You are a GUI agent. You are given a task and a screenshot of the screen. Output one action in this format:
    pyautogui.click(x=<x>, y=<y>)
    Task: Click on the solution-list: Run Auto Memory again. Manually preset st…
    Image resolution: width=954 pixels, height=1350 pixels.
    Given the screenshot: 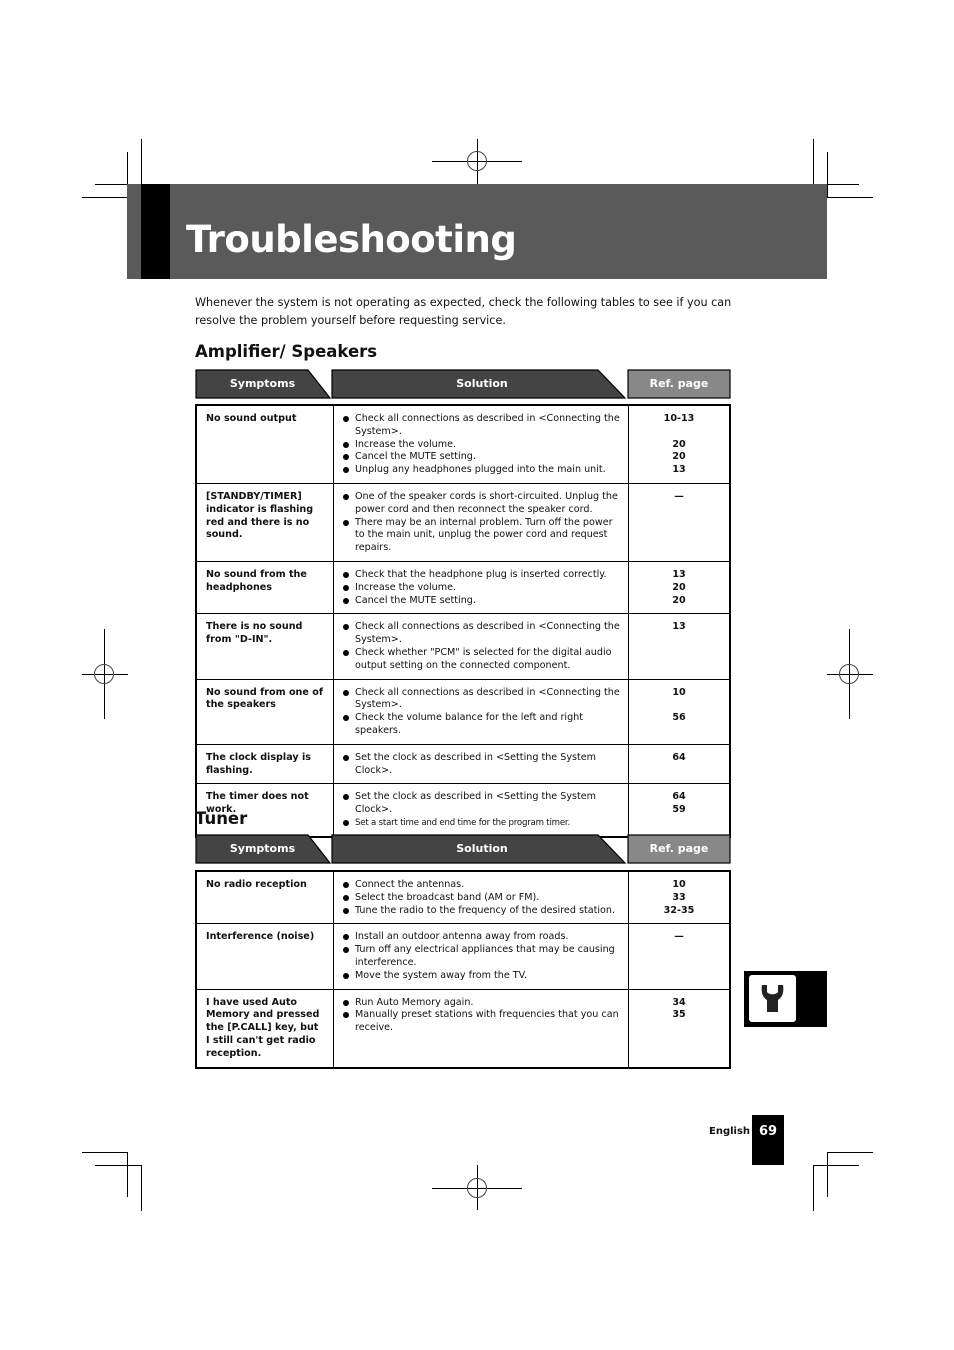 What is the action you would take?
    pyautogui.click(x=481, y=1016)
    